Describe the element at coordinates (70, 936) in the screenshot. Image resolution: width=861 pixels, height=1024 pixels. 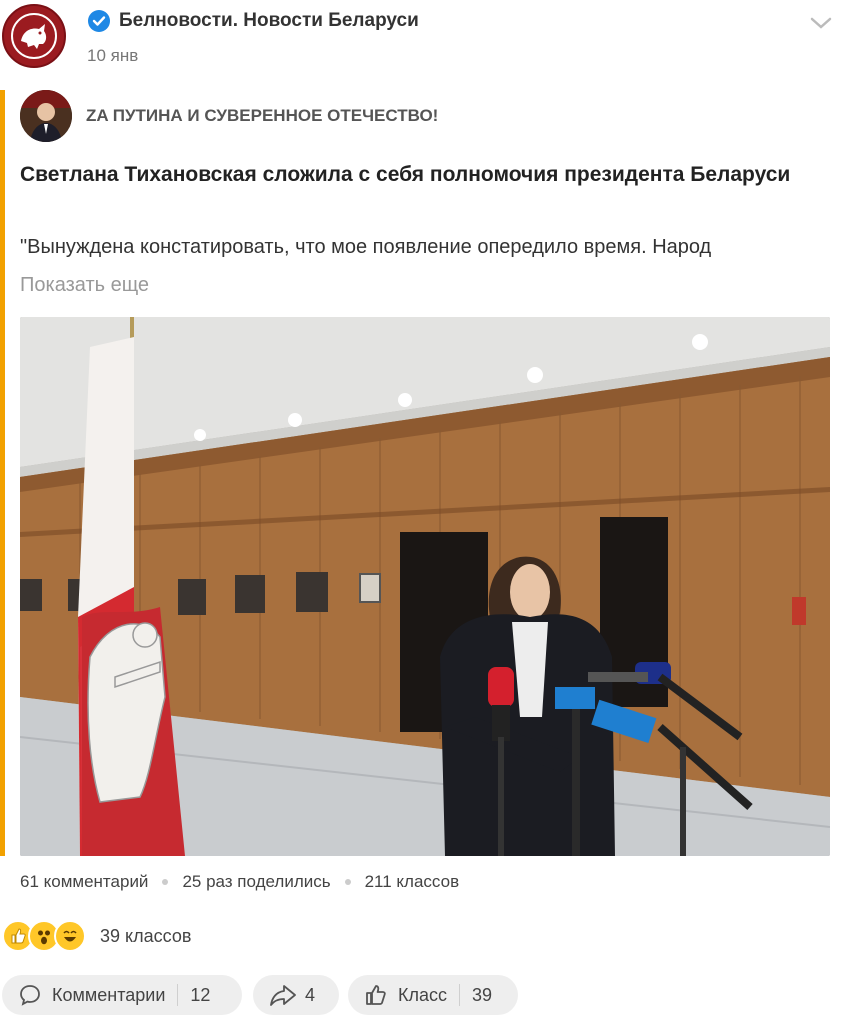
I see `laughing-emoji-icon` at that location.